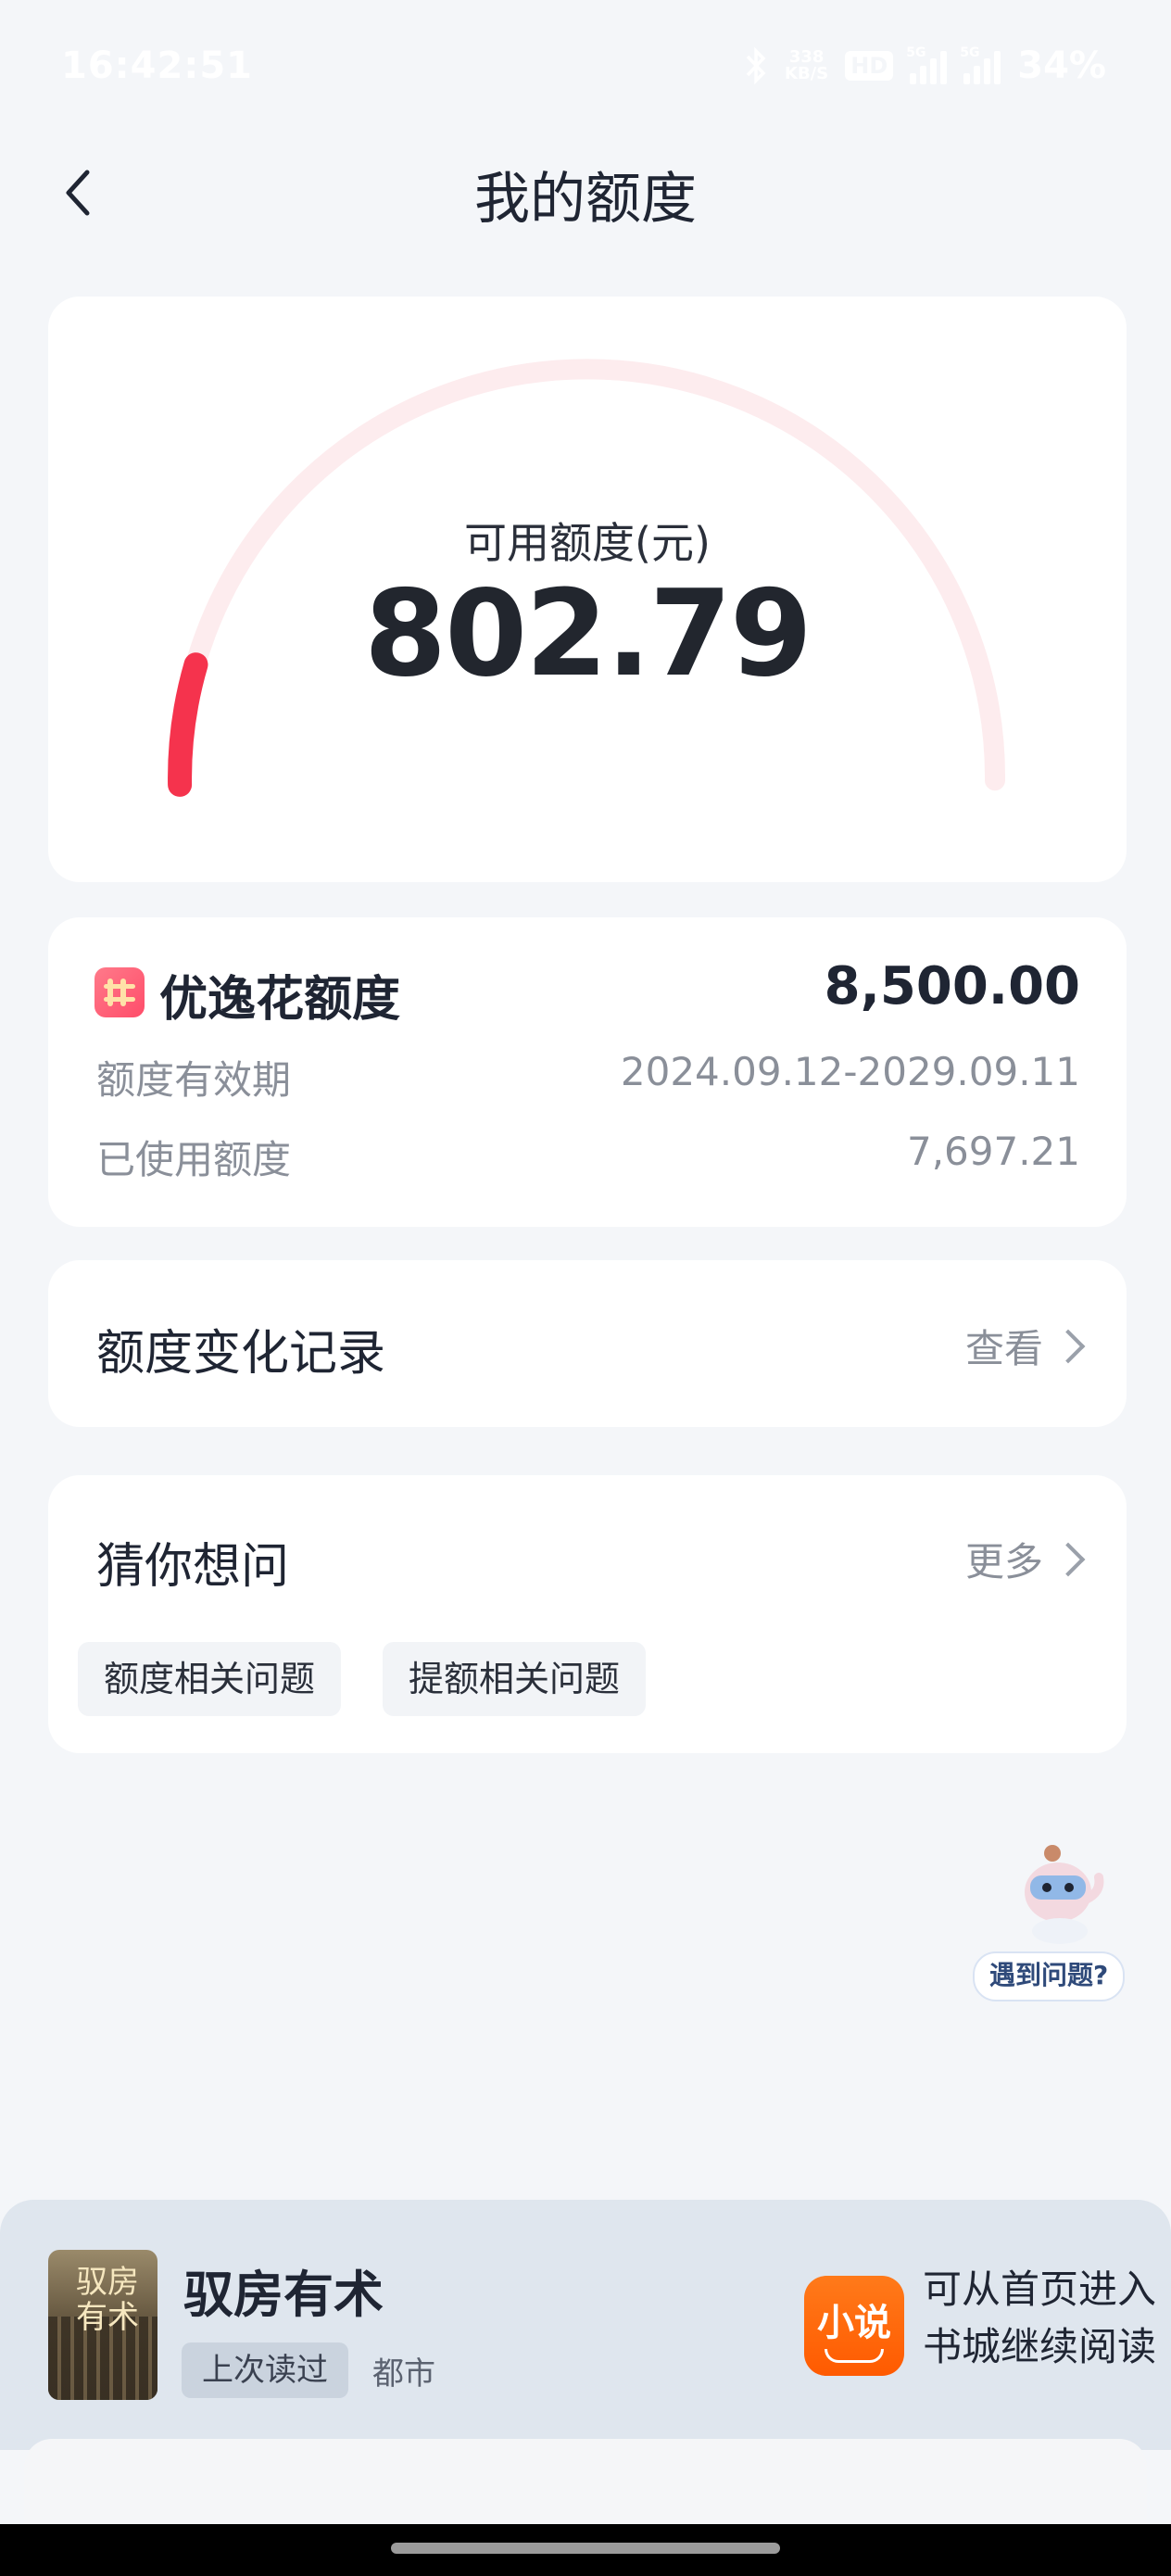 The image size is (1171, 2576). What do you see at coordinates (588, 1344) in the screenshot?
I see `quota-history-row: 额度变化记录 查看` at bounding box center [588, 1344].